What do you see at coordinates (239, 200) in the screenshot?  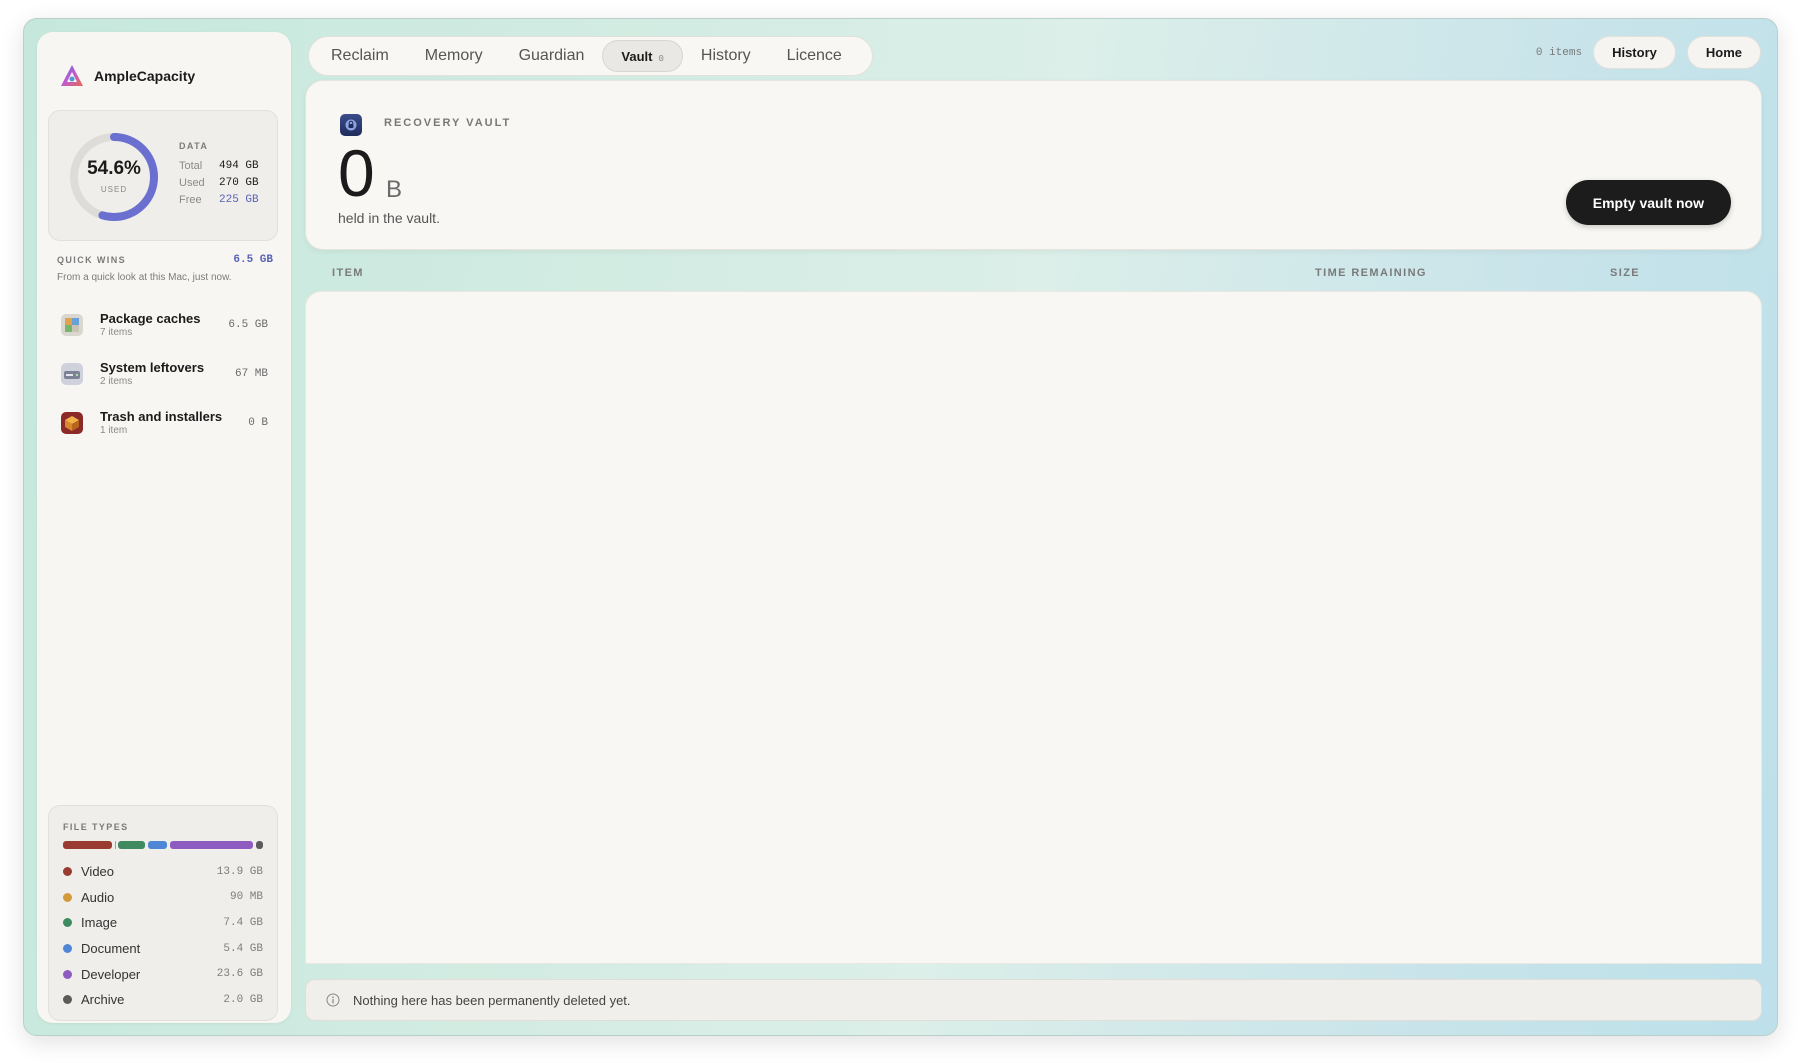 I see `disk-stat-value: 225 GB` at bounding box center [239, 200].